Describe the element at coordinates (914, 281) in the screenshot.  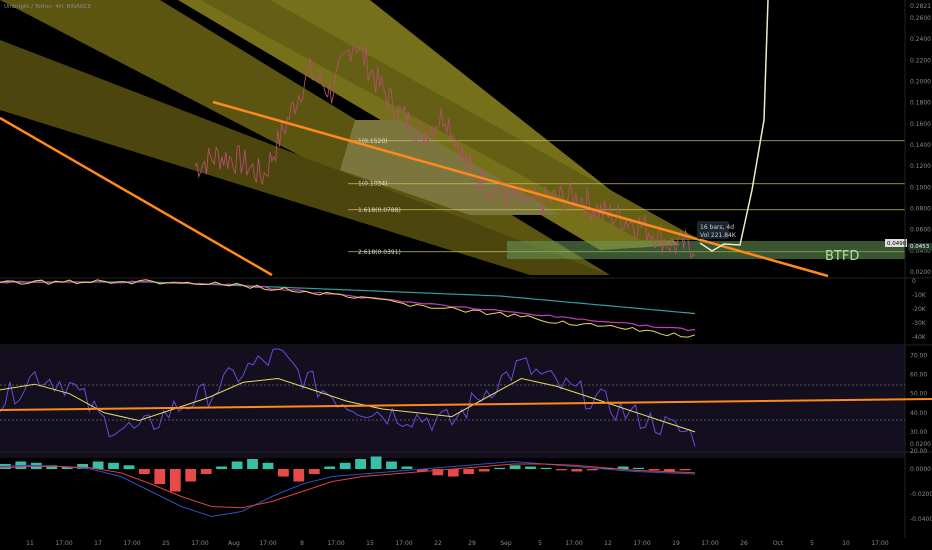
I see `oscillator-tick-label: 0` at that location.